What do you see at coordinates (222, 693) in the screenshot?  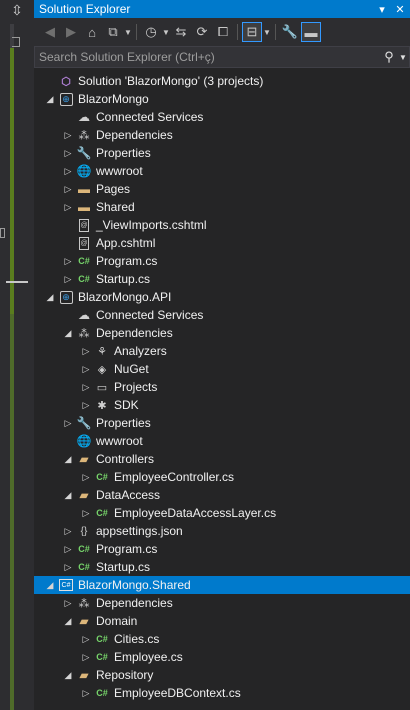 I see `tree-item: ▷ C# EmployeeDBContext.cs` at bounding box center [222, 693].